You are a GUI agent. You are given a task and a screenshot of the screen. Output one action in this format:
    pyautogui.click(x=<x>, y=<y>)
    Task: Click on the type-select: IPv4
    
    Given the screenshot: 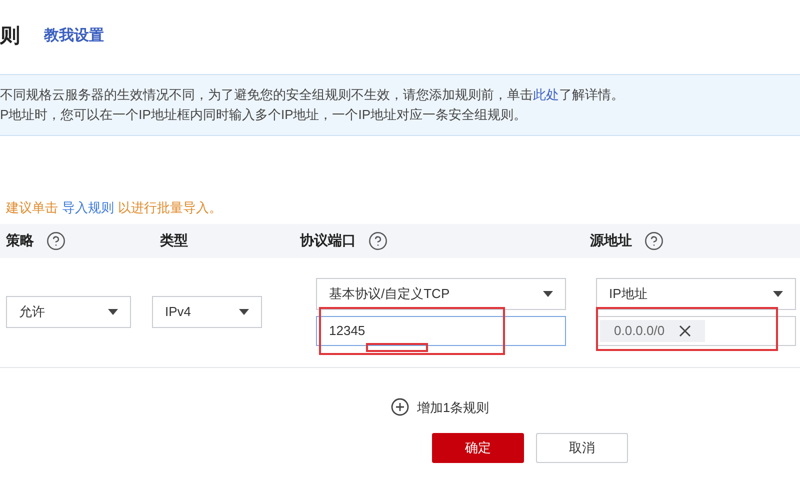 What is the action you would take?
    pyautogui.click(x=207, y=312)
    